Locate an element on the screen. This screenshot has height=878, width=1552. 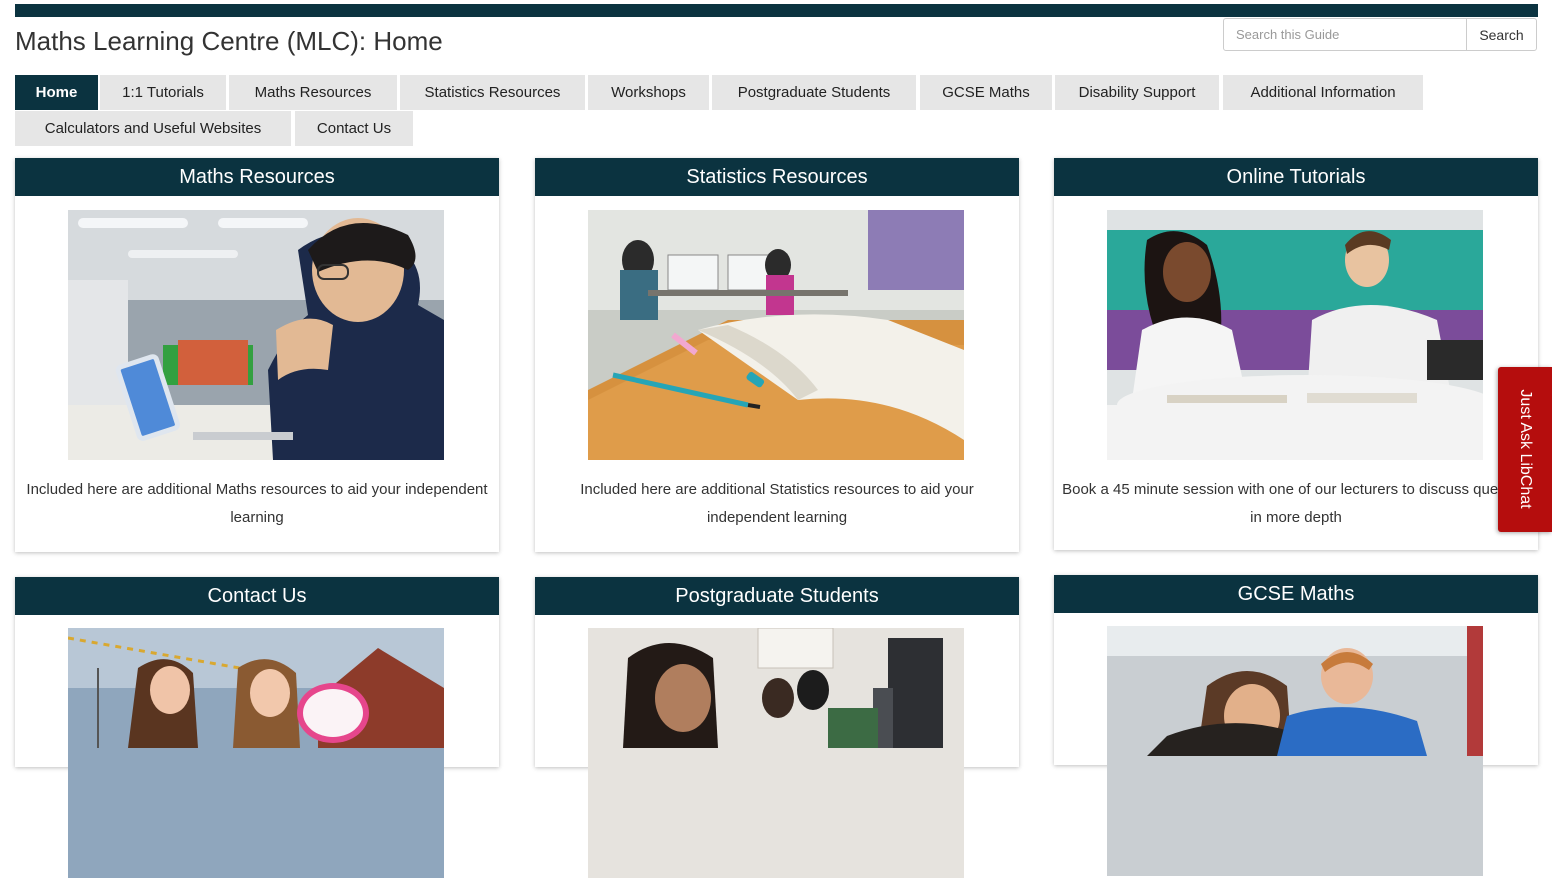
card-image-here-to-help is located at coordinates (256, 753).